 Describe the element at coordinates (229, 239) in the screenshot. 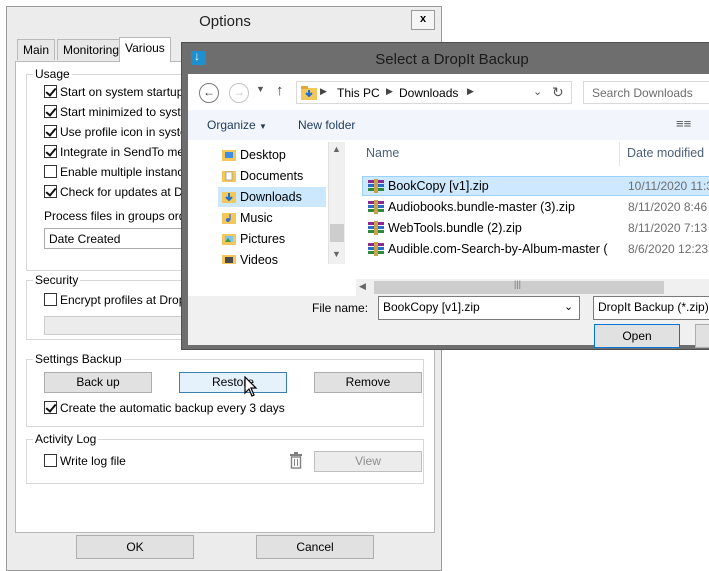

I see `pictures-folder-icon` at that location.